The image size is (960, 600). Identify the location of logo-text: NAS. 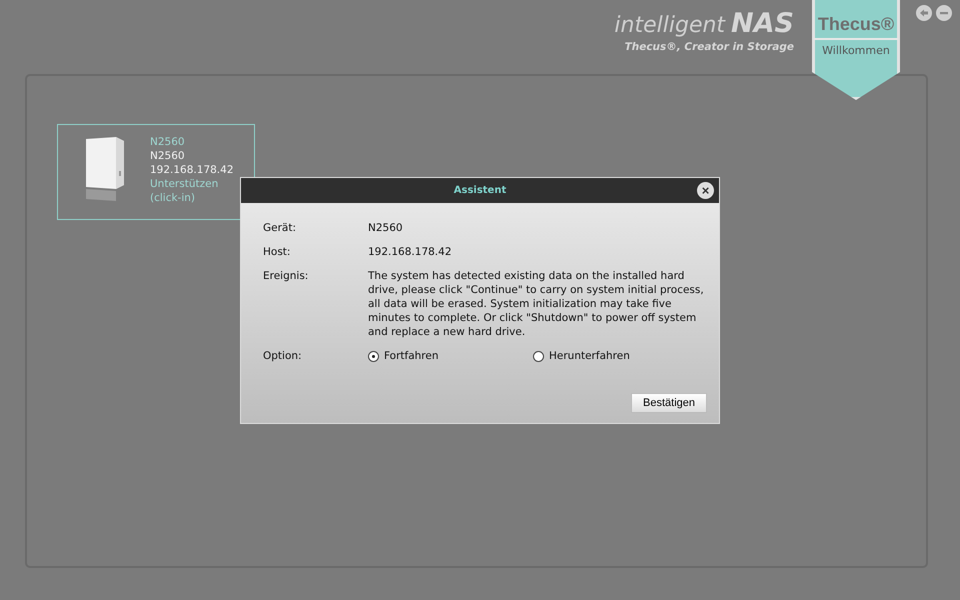
(762, 23).